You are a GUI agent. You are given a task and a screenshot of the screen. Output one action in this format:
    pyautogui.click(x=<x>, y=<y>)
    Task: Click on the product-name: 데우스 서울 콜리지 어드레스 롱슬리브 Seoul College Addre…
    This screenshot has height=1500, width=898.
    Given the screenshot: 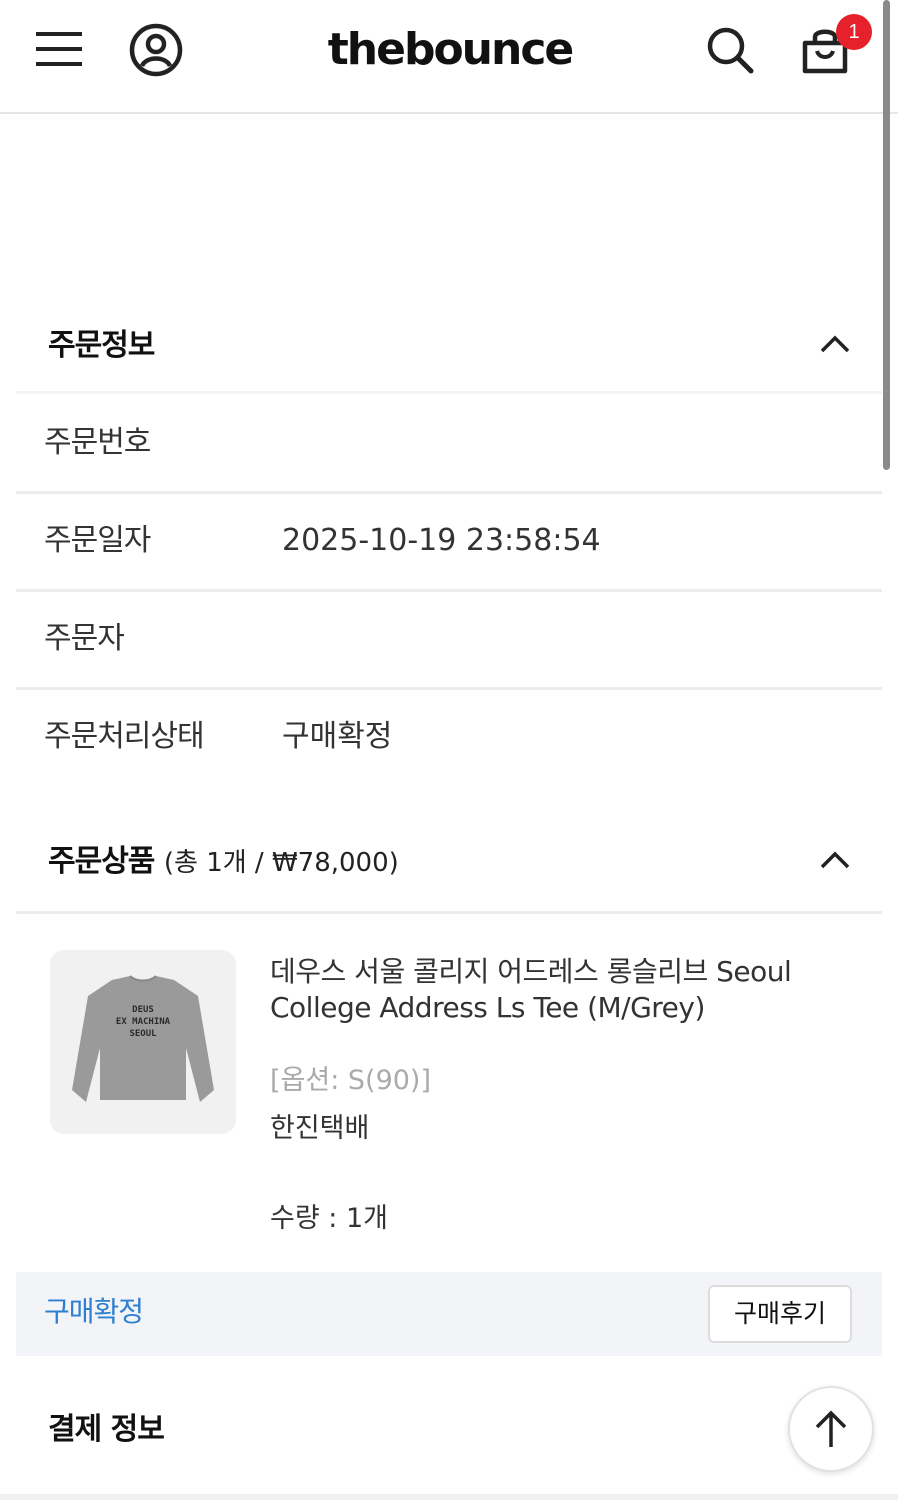 What is the action you would take?
    pyautogui.click(x=565, y=990)
    